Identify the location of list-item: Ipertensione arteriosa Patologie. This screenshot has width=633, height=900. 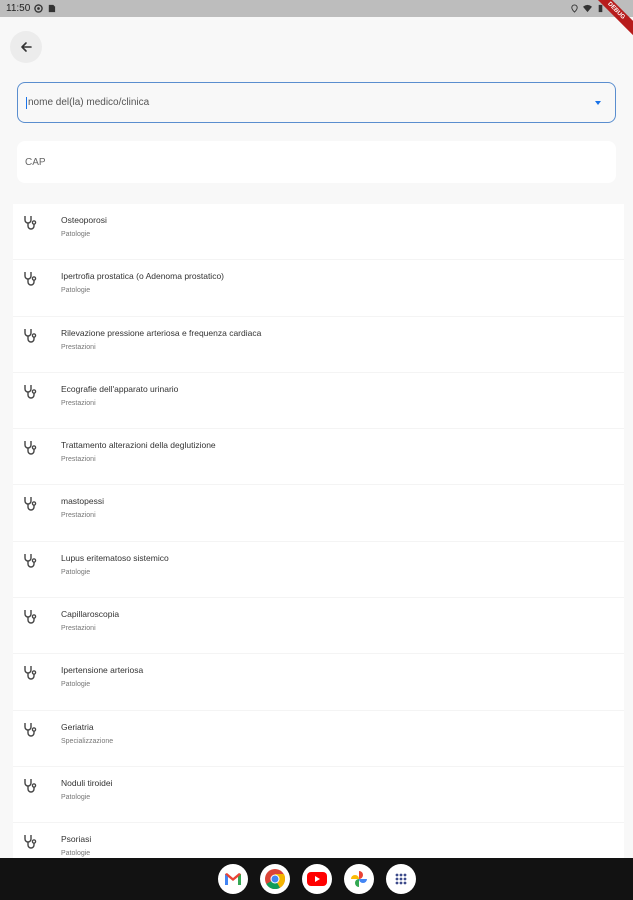
(318, 682).